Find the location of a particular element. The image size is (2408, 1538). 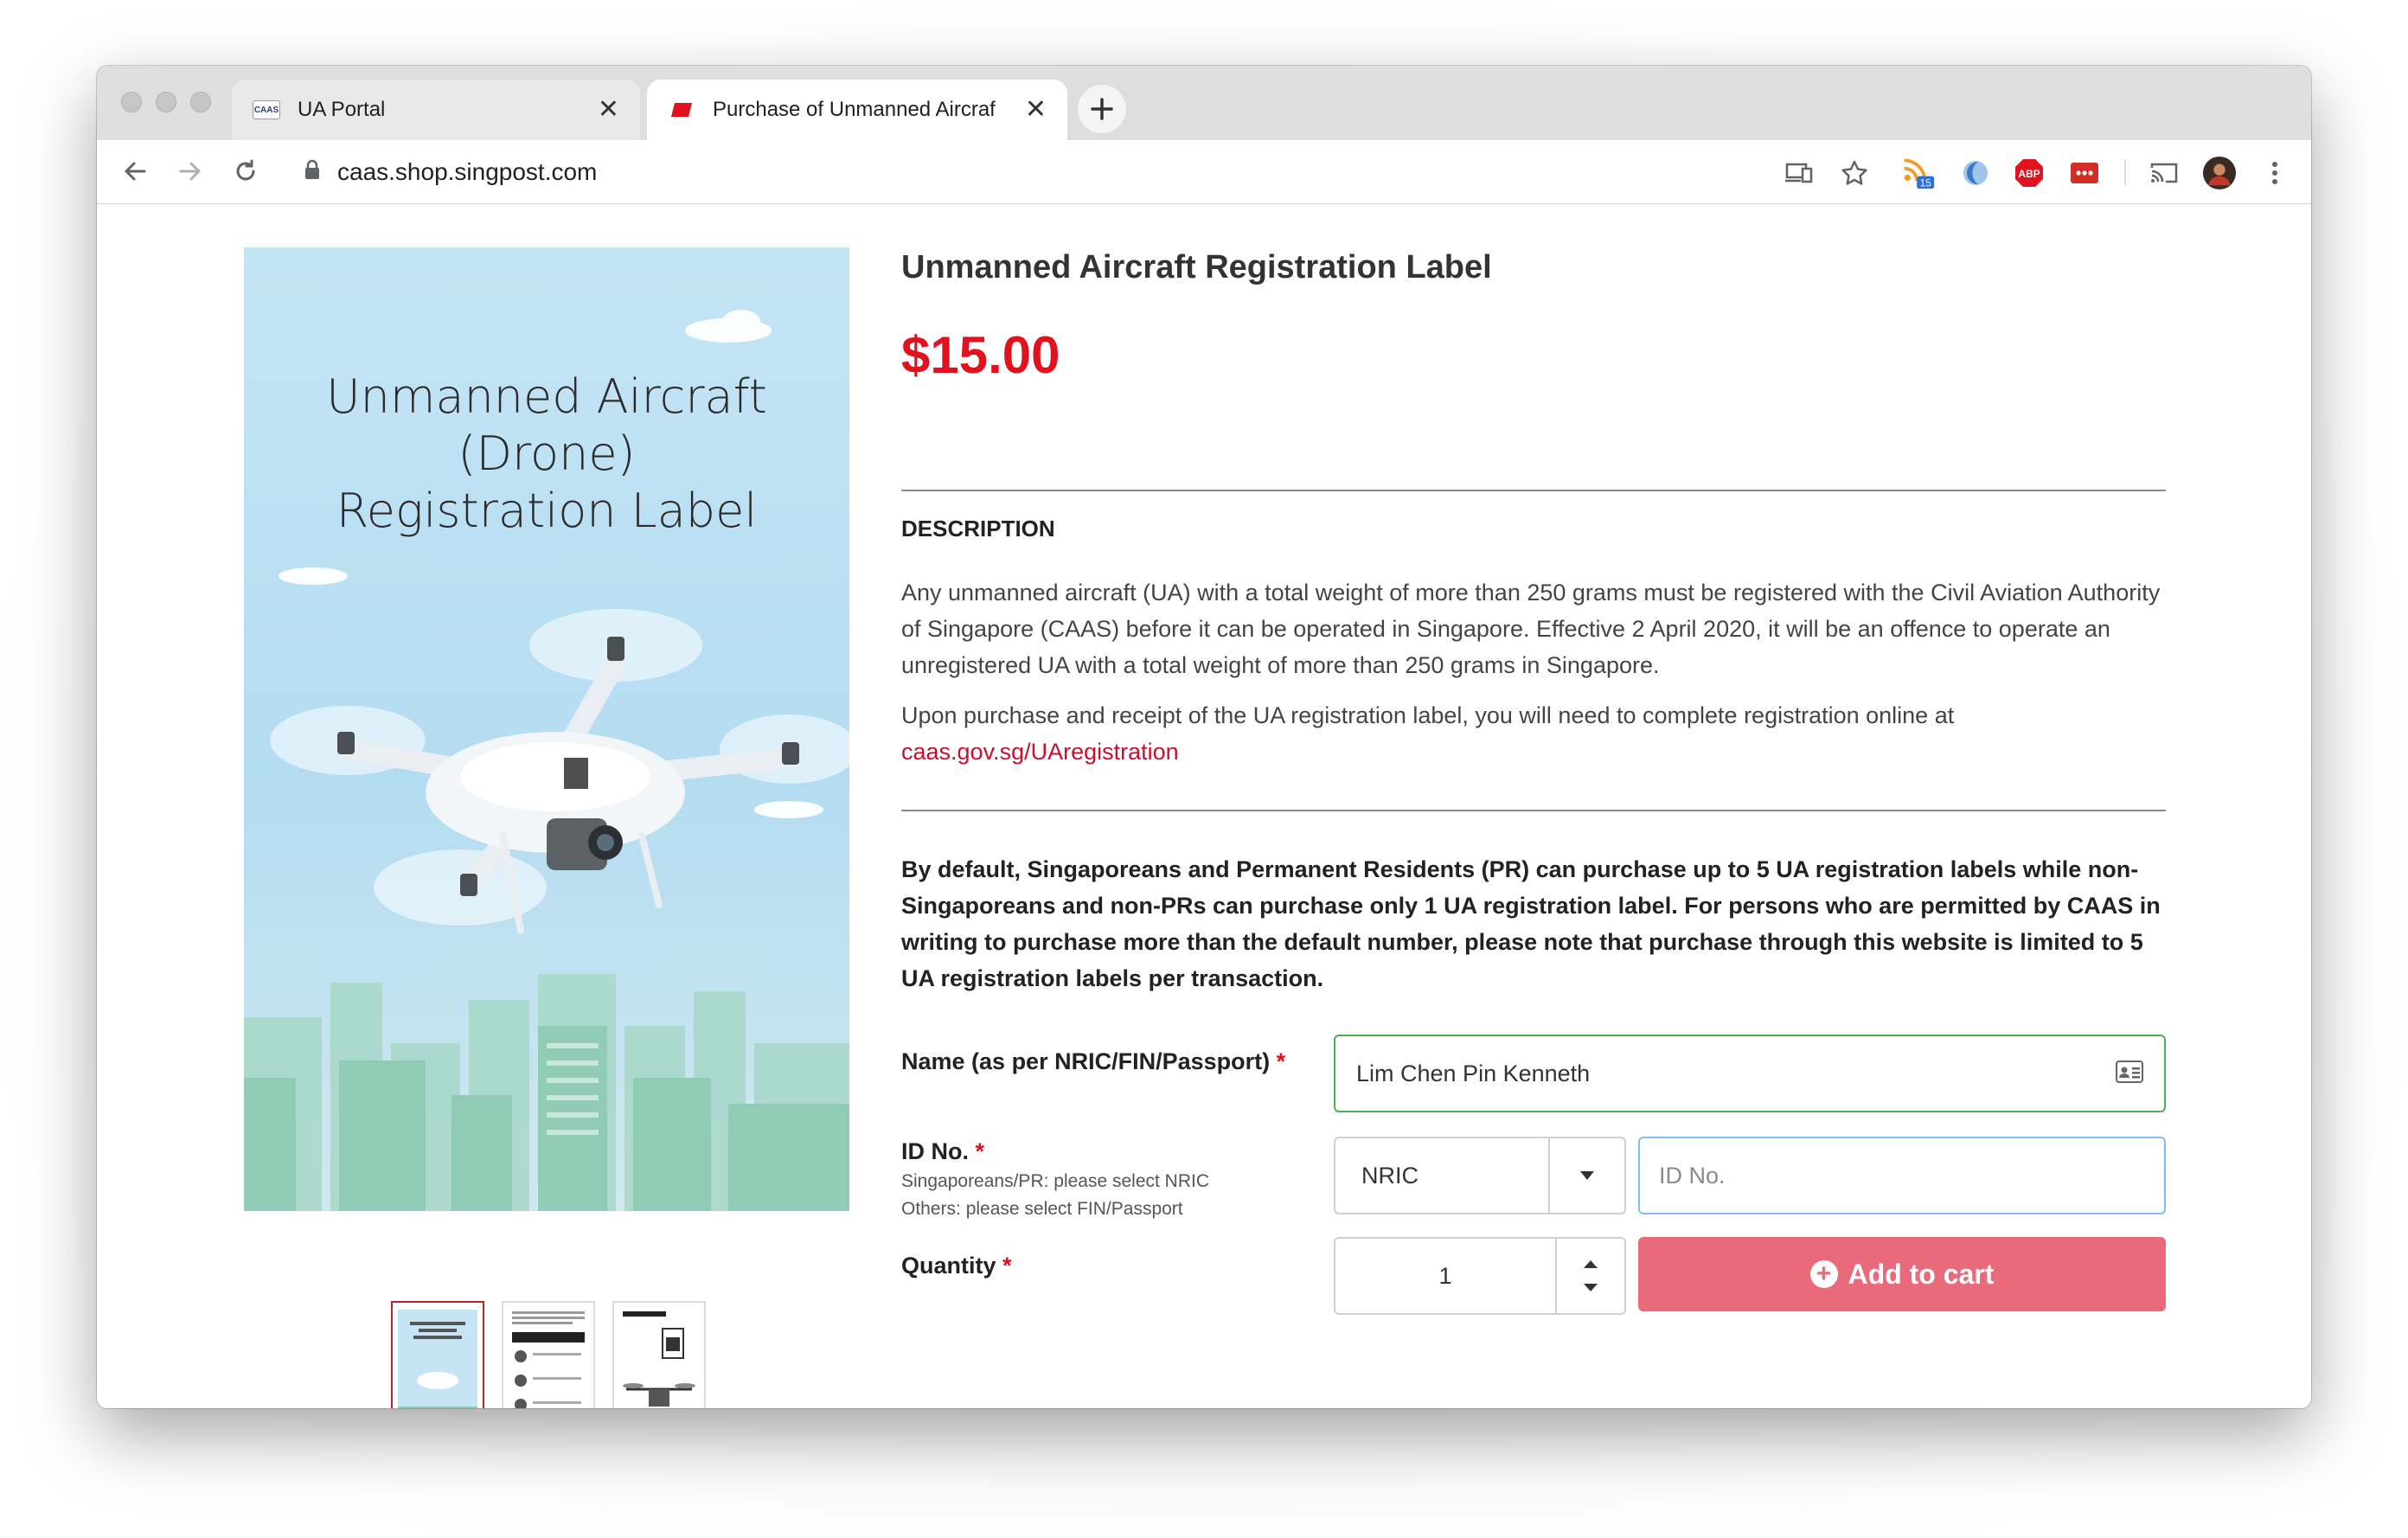

image-thumbnails is located at coordinates (548, 1354).